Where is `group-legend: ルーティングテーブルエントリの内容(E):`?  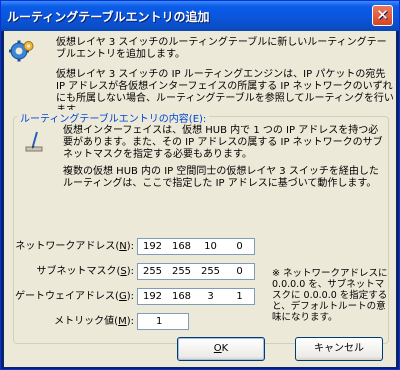
group-legend: ルーティングテーブルエントリの内容(E): is located at coordinates (113, 117).